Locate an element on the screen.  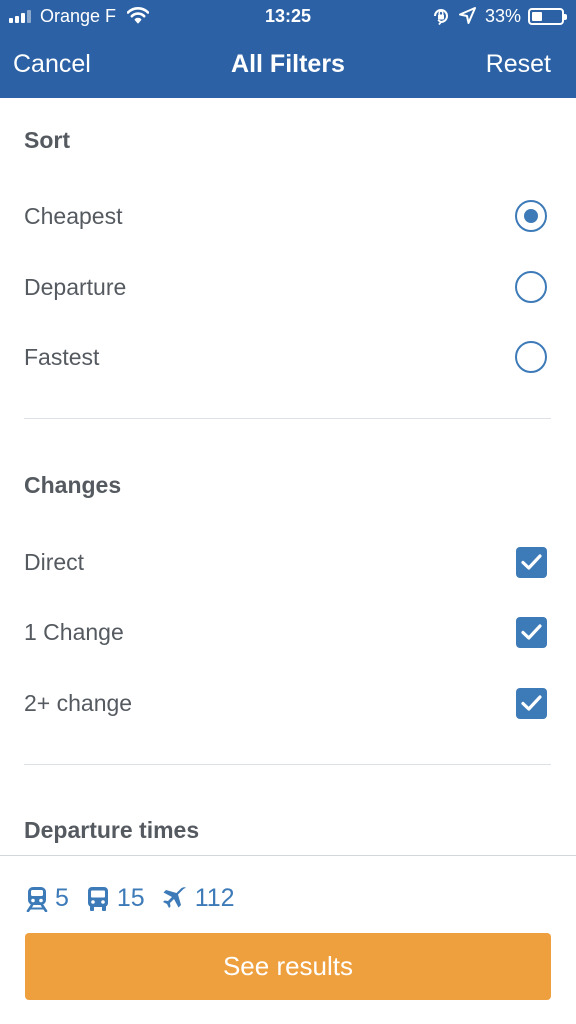
location-arrow-icon is located at coordinates (467, 18).